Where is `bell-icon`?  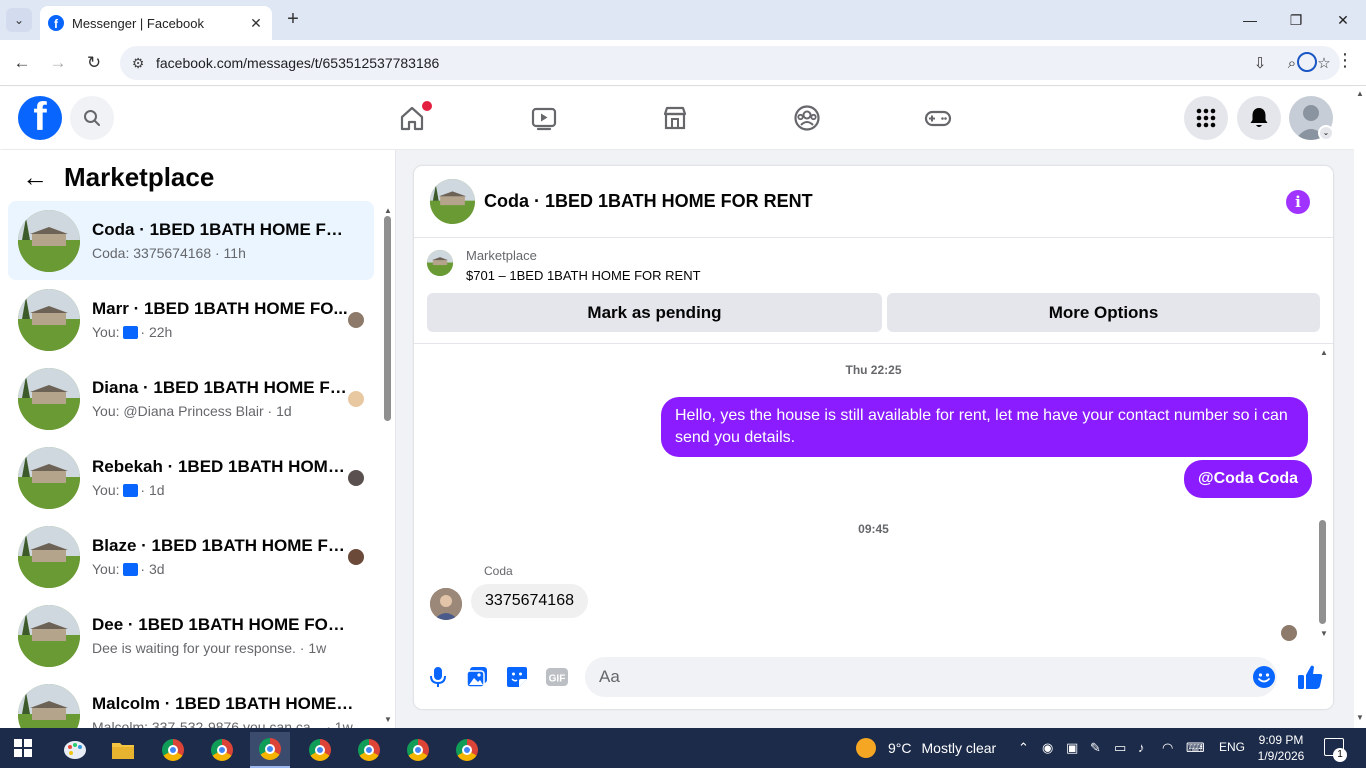 bell-icon is located at coordinates (1259, 117).